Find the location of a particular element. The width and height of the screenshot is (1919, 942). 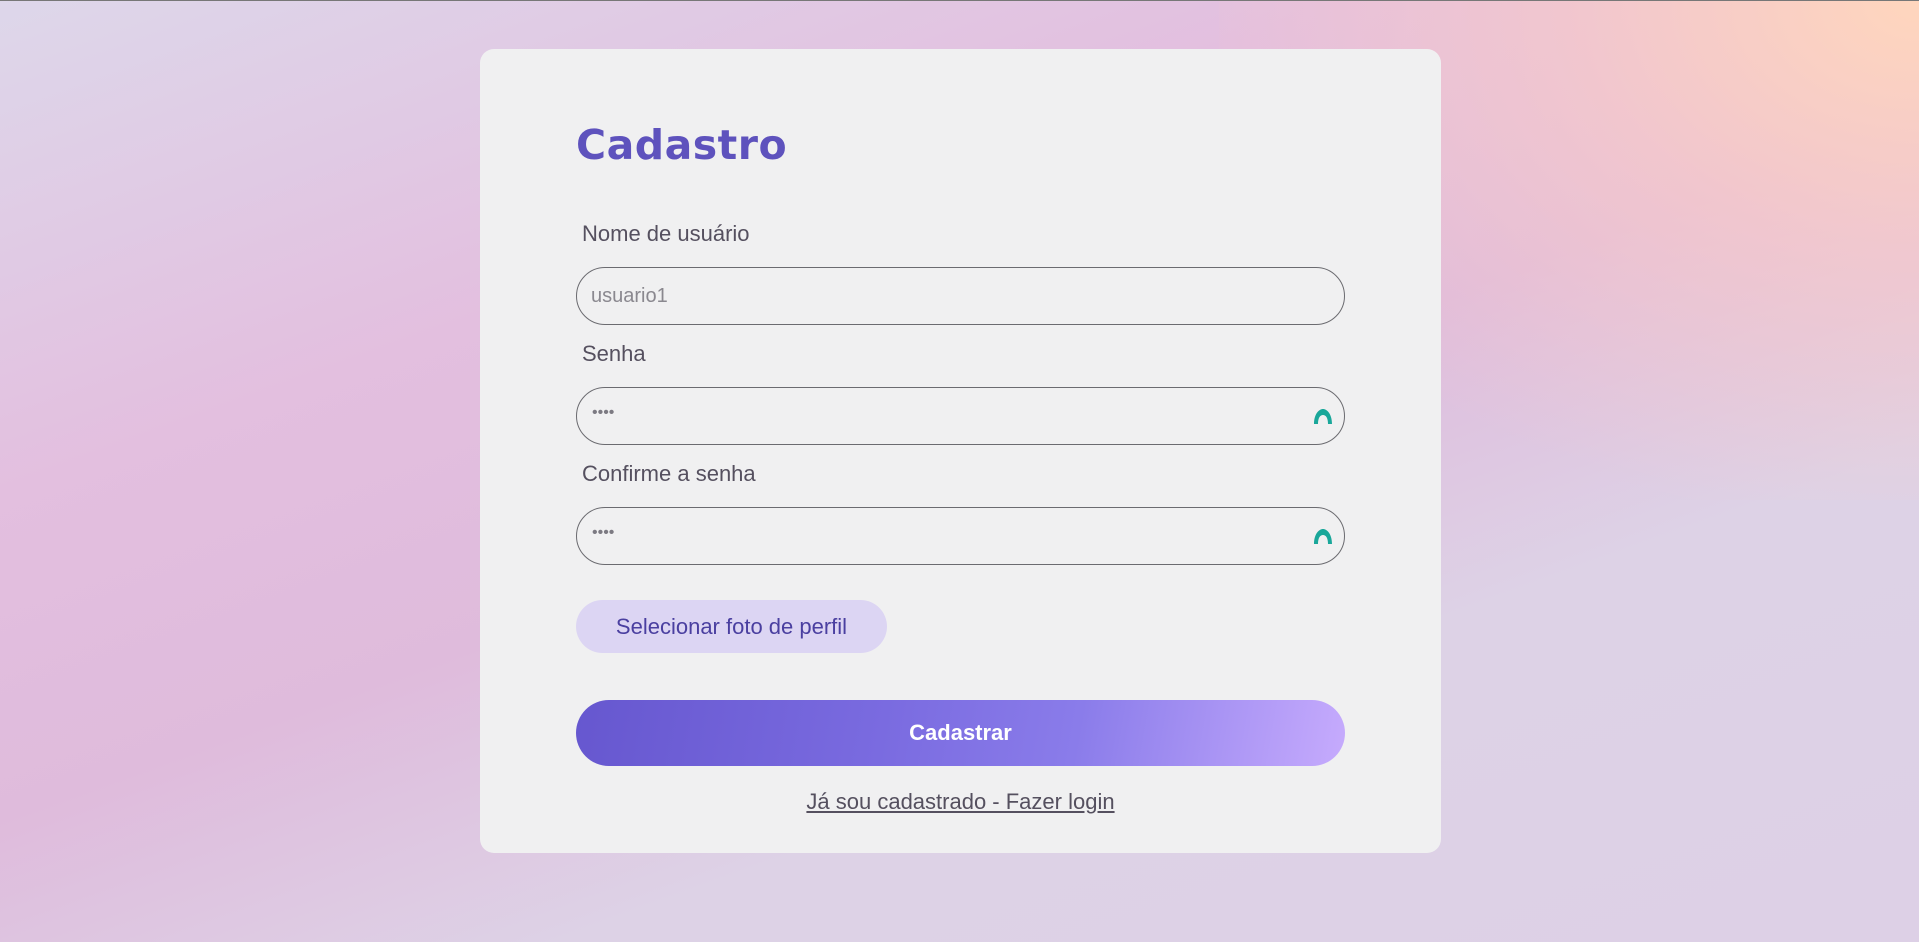

register-submit-button: Cadastrar is located at coordinates (960, 733).